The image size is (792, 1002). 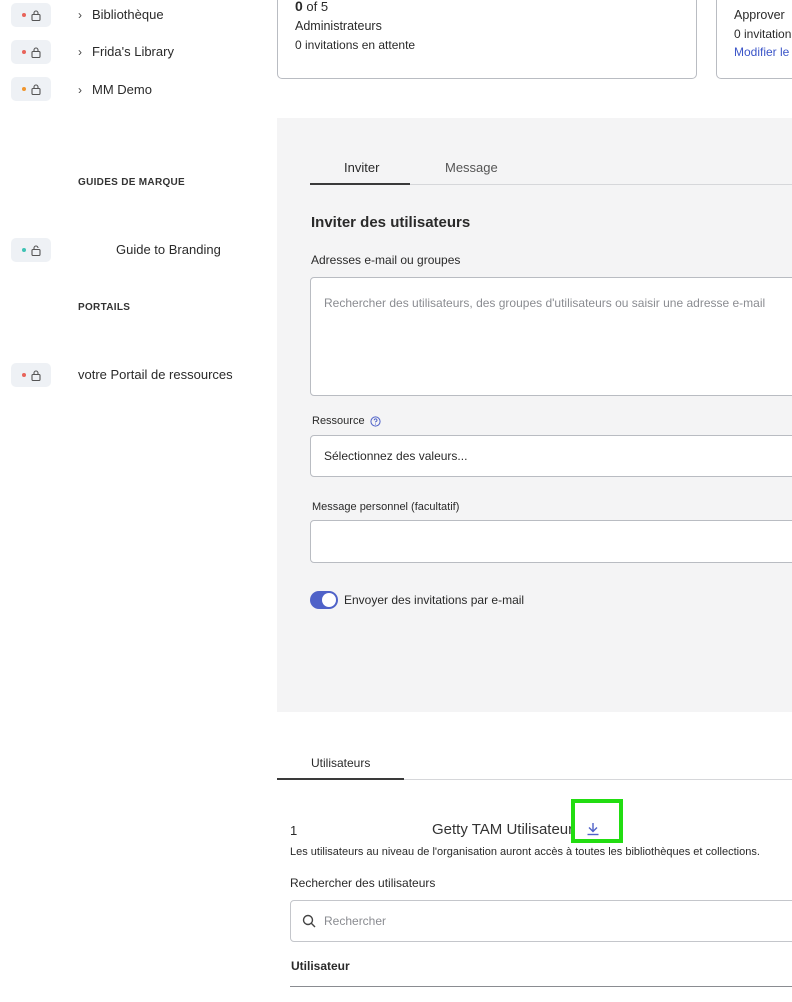 I want to click on admins-count-line: 0 of 5, so click(x=311, y=7).